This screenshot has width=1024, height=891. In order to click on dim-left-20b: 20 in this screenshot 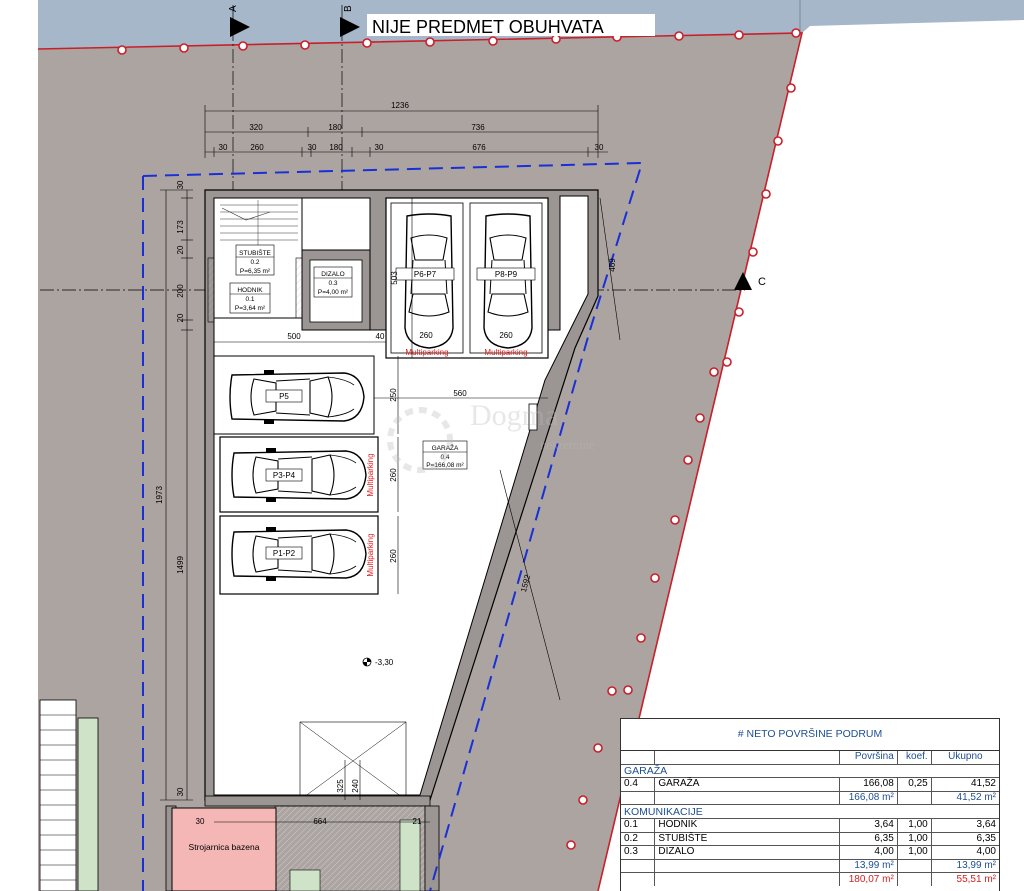, I will do `click(180, 317)`.